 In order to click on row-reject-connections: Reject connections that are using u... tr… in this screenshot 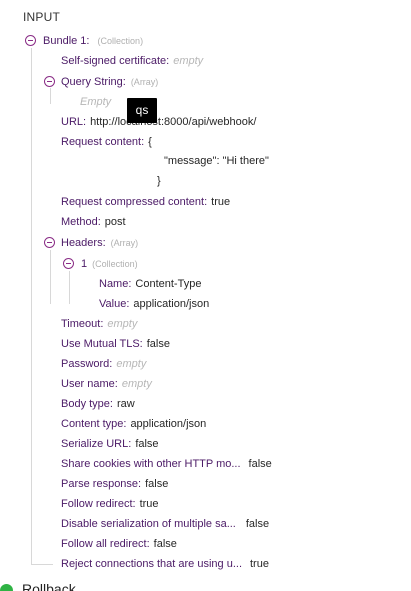, I will do `click(165, 564)`.